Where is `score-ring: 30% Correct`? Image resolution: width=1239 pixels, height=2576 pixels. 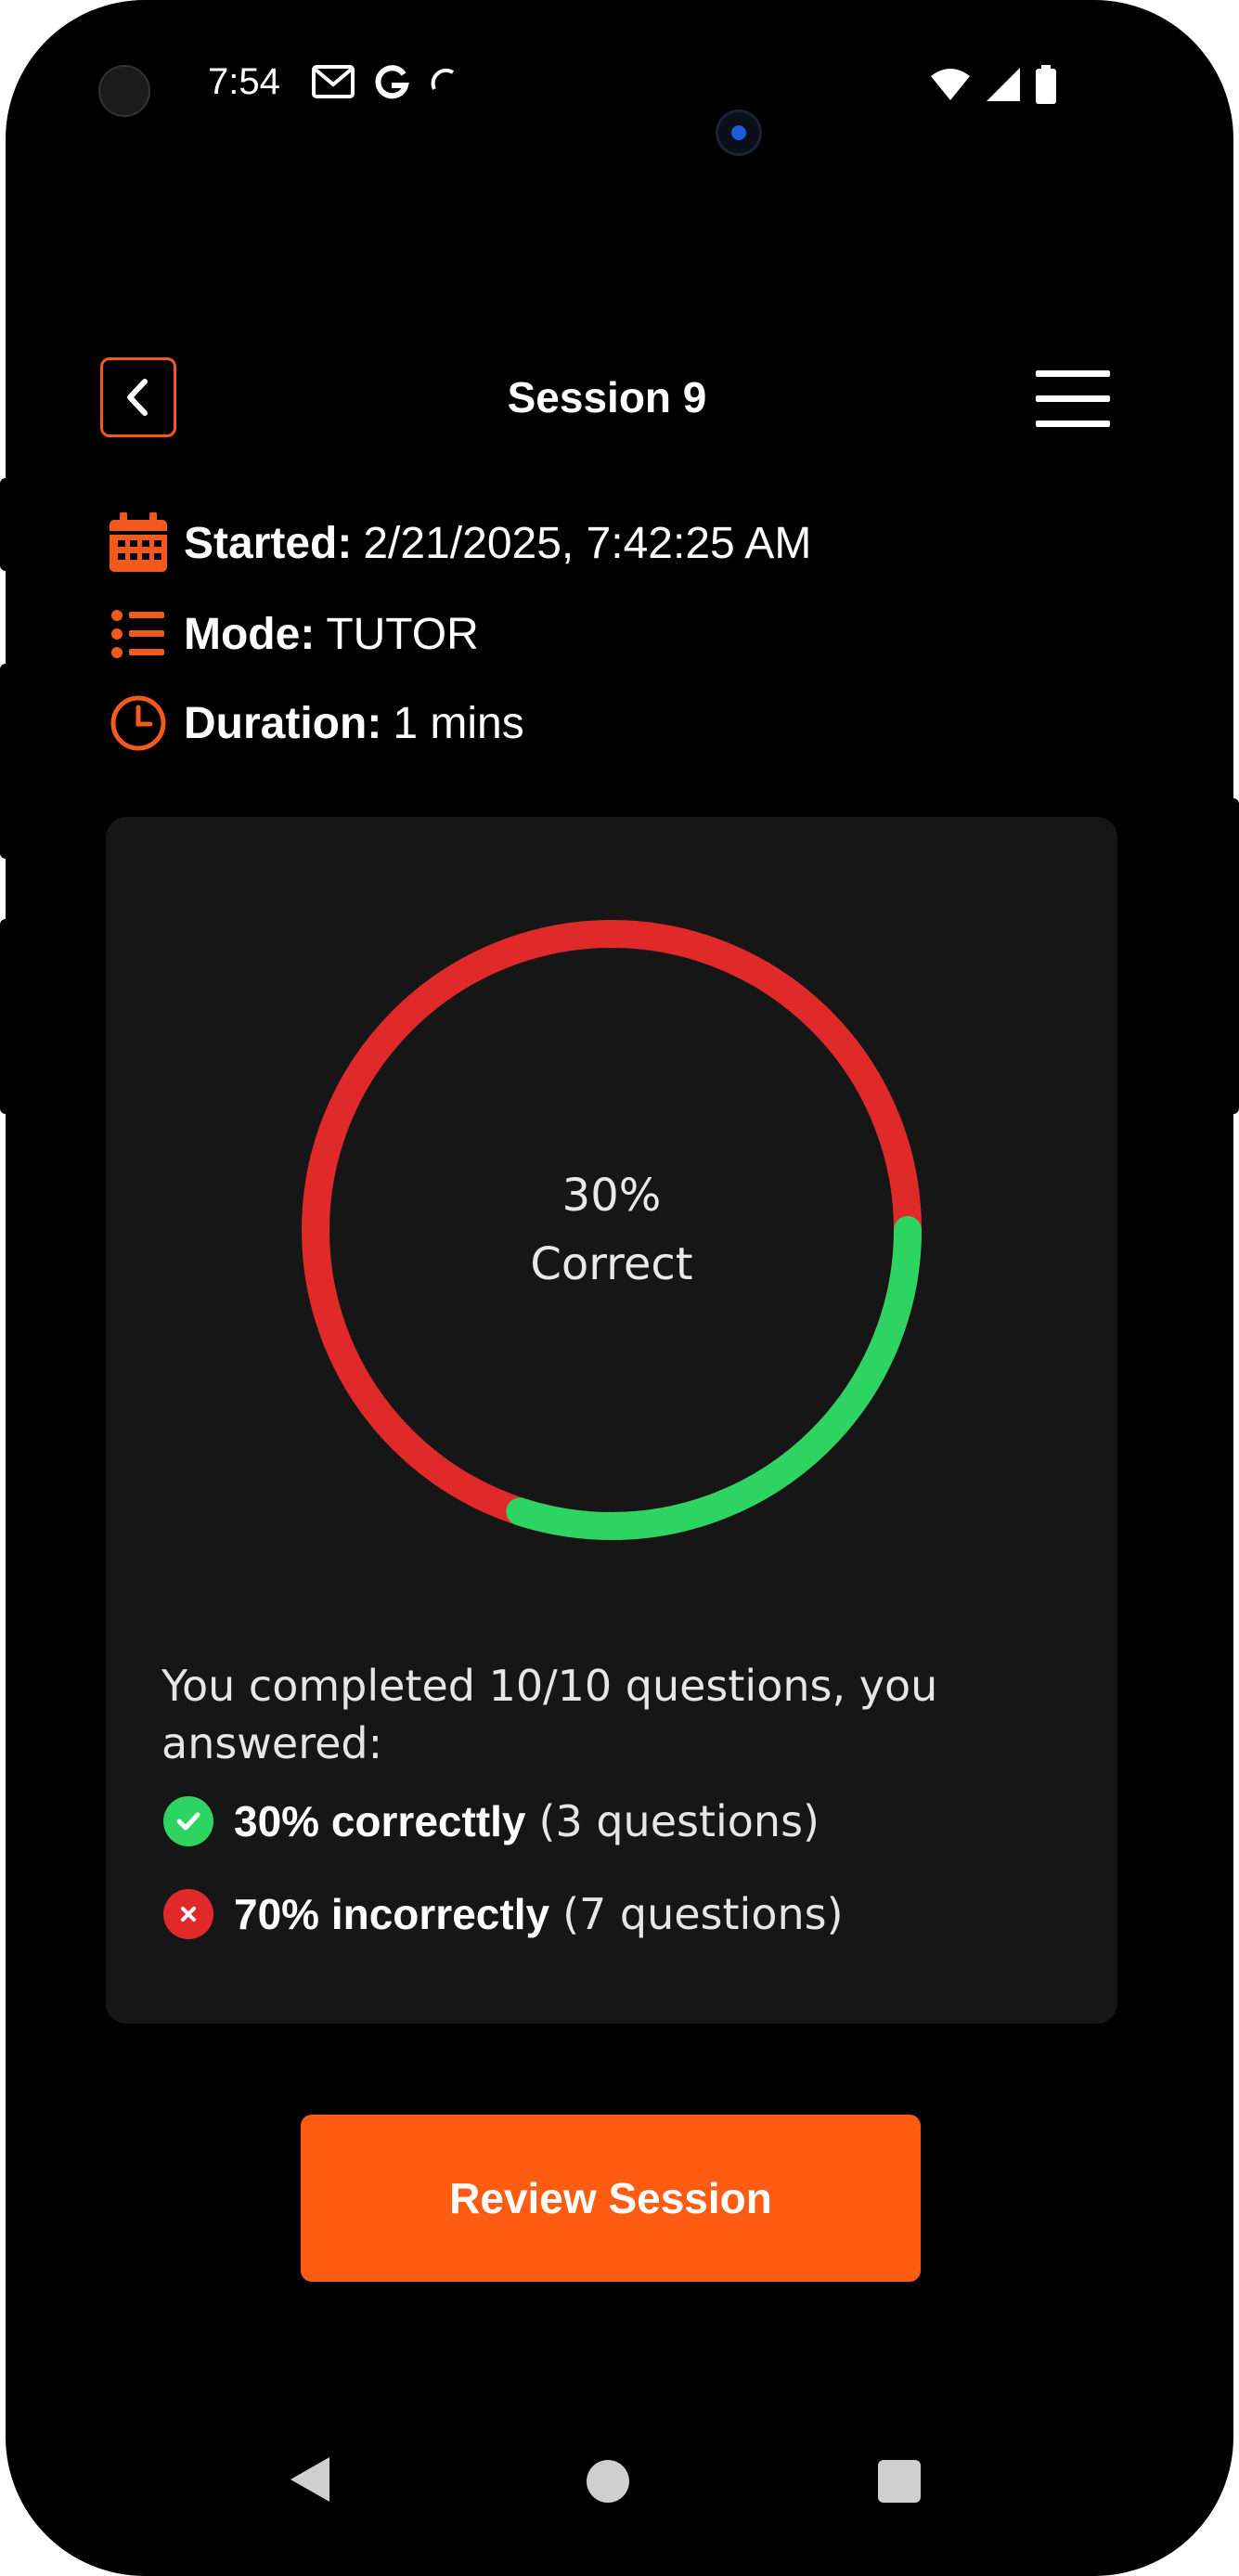 score-ring: 30% Correct is located at coordinates (612, 1230).